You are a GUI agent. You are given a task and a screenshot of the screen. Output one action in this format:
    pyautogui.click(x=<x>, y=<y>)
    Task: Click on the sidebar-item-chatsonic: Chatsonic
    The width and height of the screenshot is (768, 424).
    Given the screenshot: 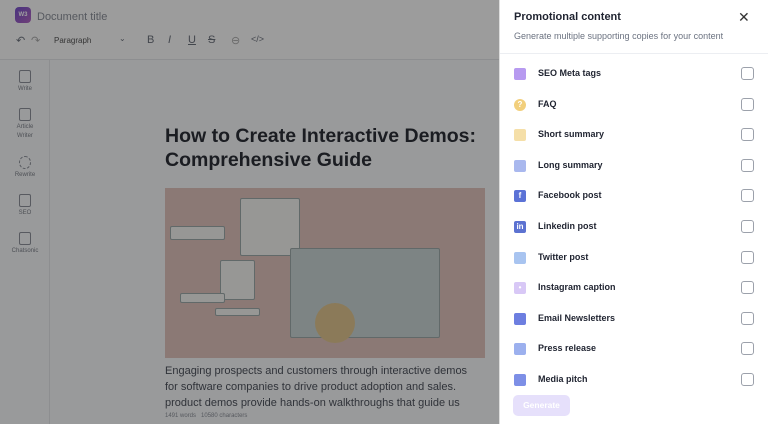 What is the action you would take?
    pyautogui.click(x=25, y=244)
    